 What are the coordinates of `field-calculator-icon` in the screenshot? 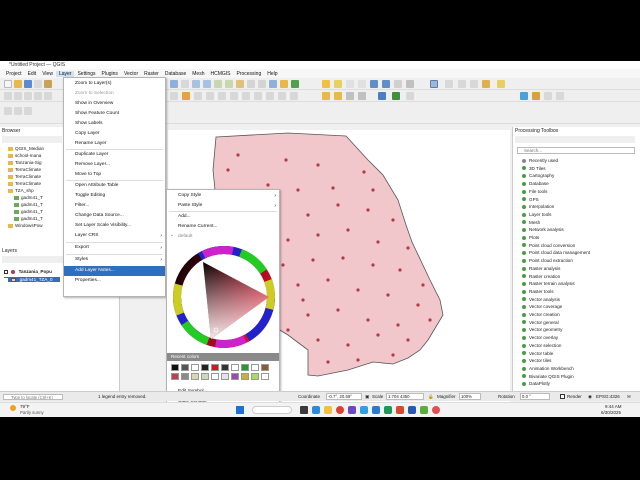 It's located at (374, 84).